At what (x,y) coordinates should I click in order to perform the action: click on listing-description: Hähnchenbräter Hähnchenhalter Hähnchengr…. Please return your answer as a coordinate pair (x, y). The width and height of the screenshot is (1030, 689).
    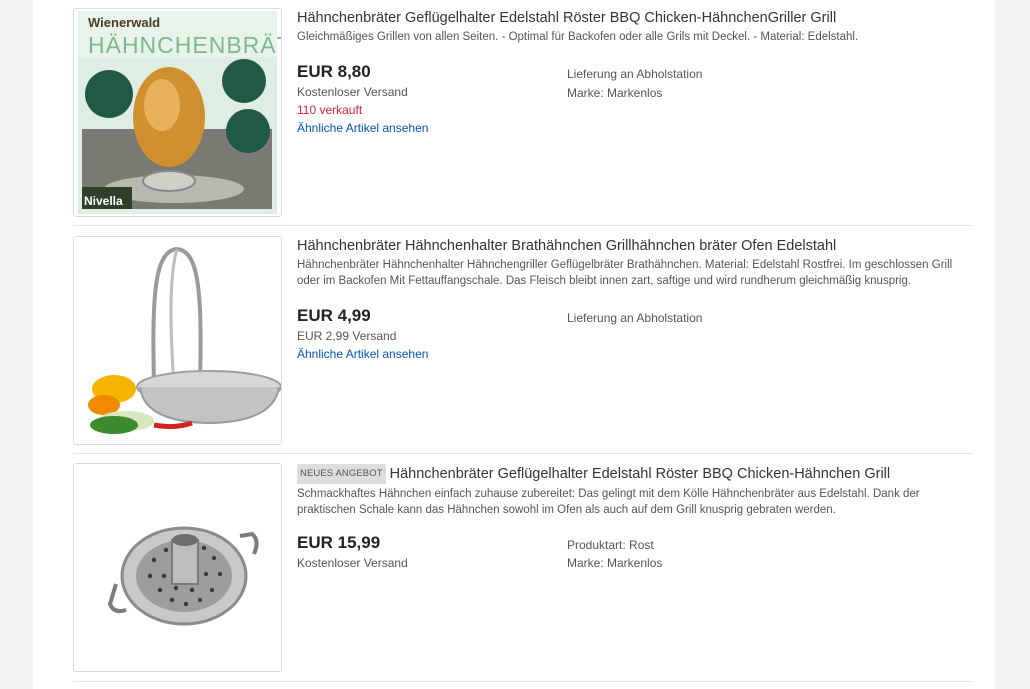
    Looking at the image, I should click on (625, 273).